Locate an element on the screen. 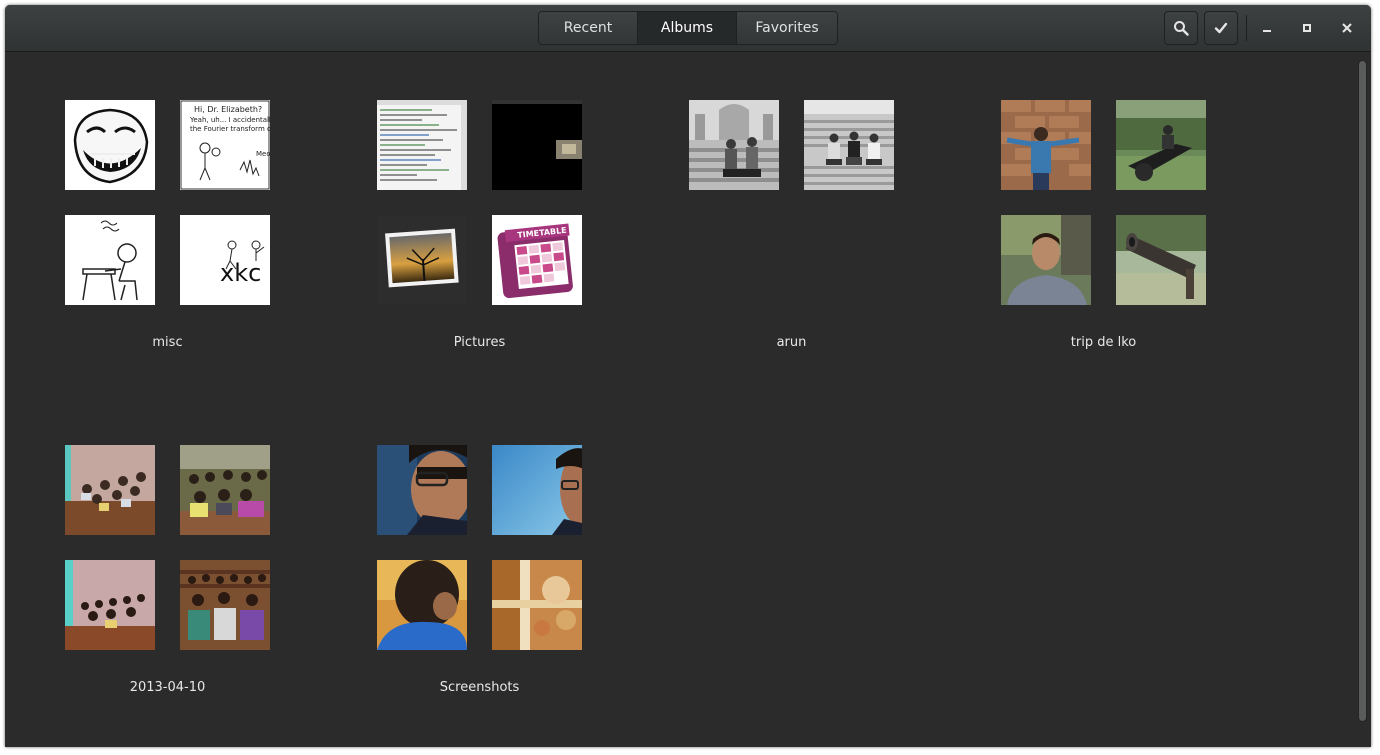 This screenshot has height=755, width=1380. photo-thumbnail: TIMETABLE is located at coordinates (537, 260).